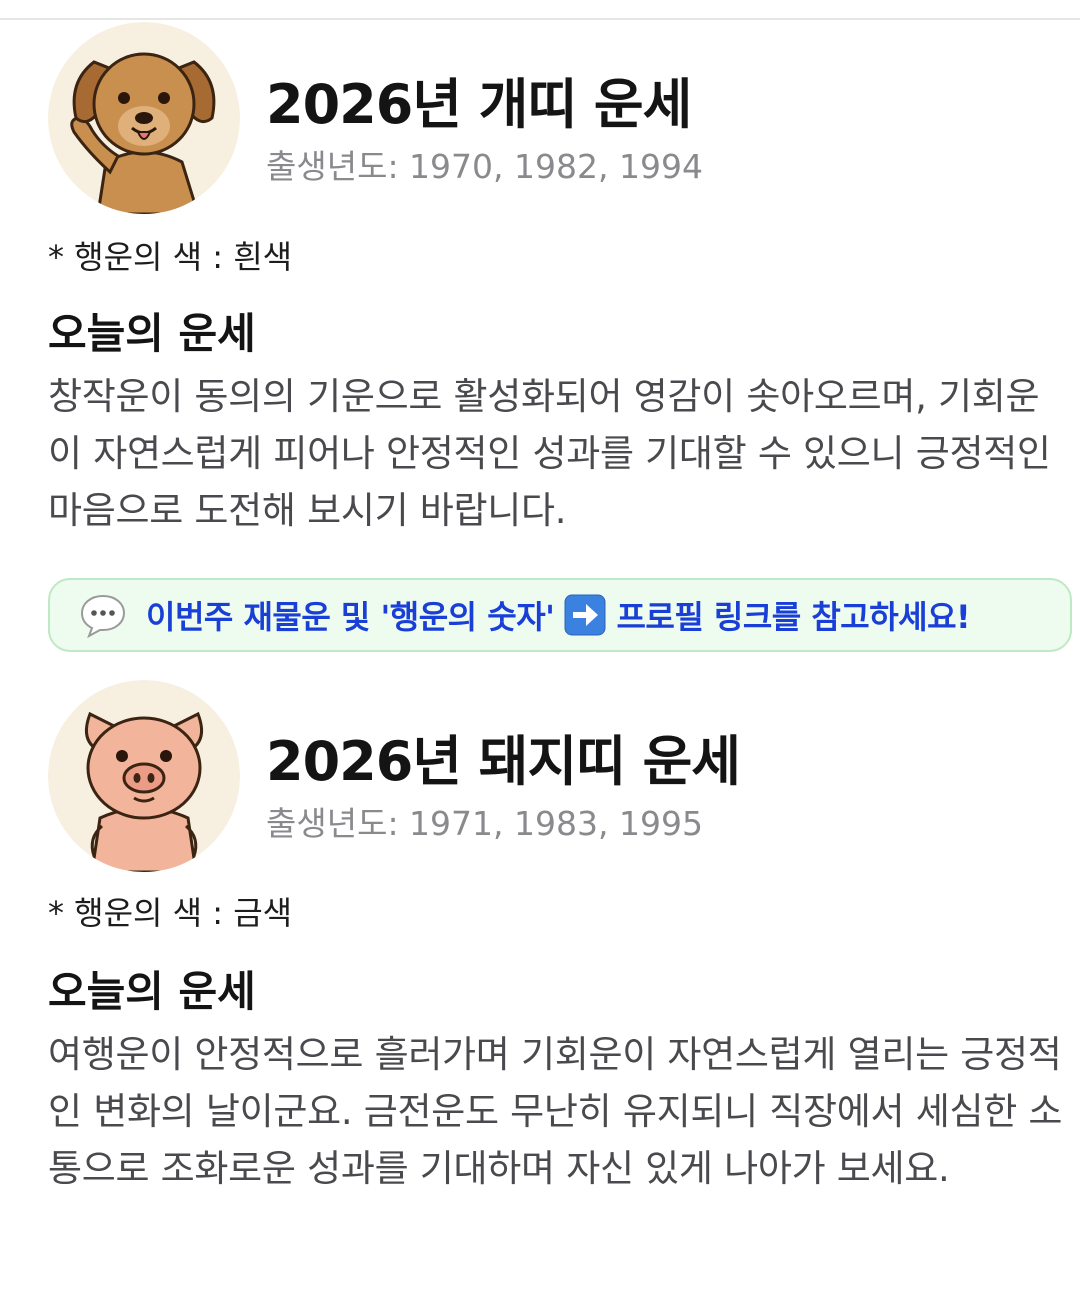  What do you see at coordinates (170, 913) in the screenshot?
I see `pig-lucky-color: * 행운의 색 : 금색` at bounding box center [170, 913].